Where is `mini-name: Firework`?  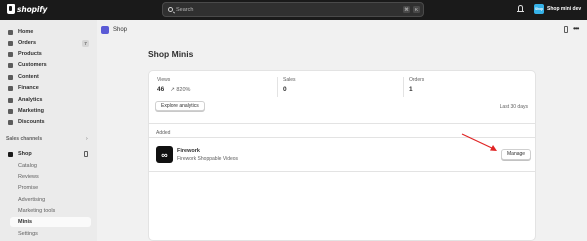
mini-name: Firework is located at coordinates (188, 151).